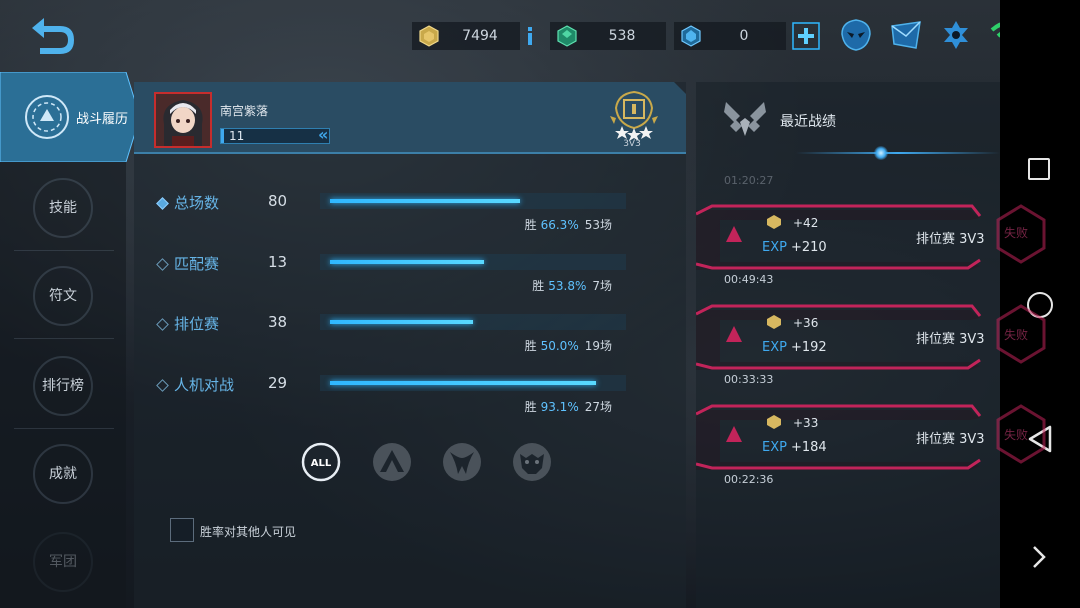  I want to click on faction-horns-icon, so click(462, 462).